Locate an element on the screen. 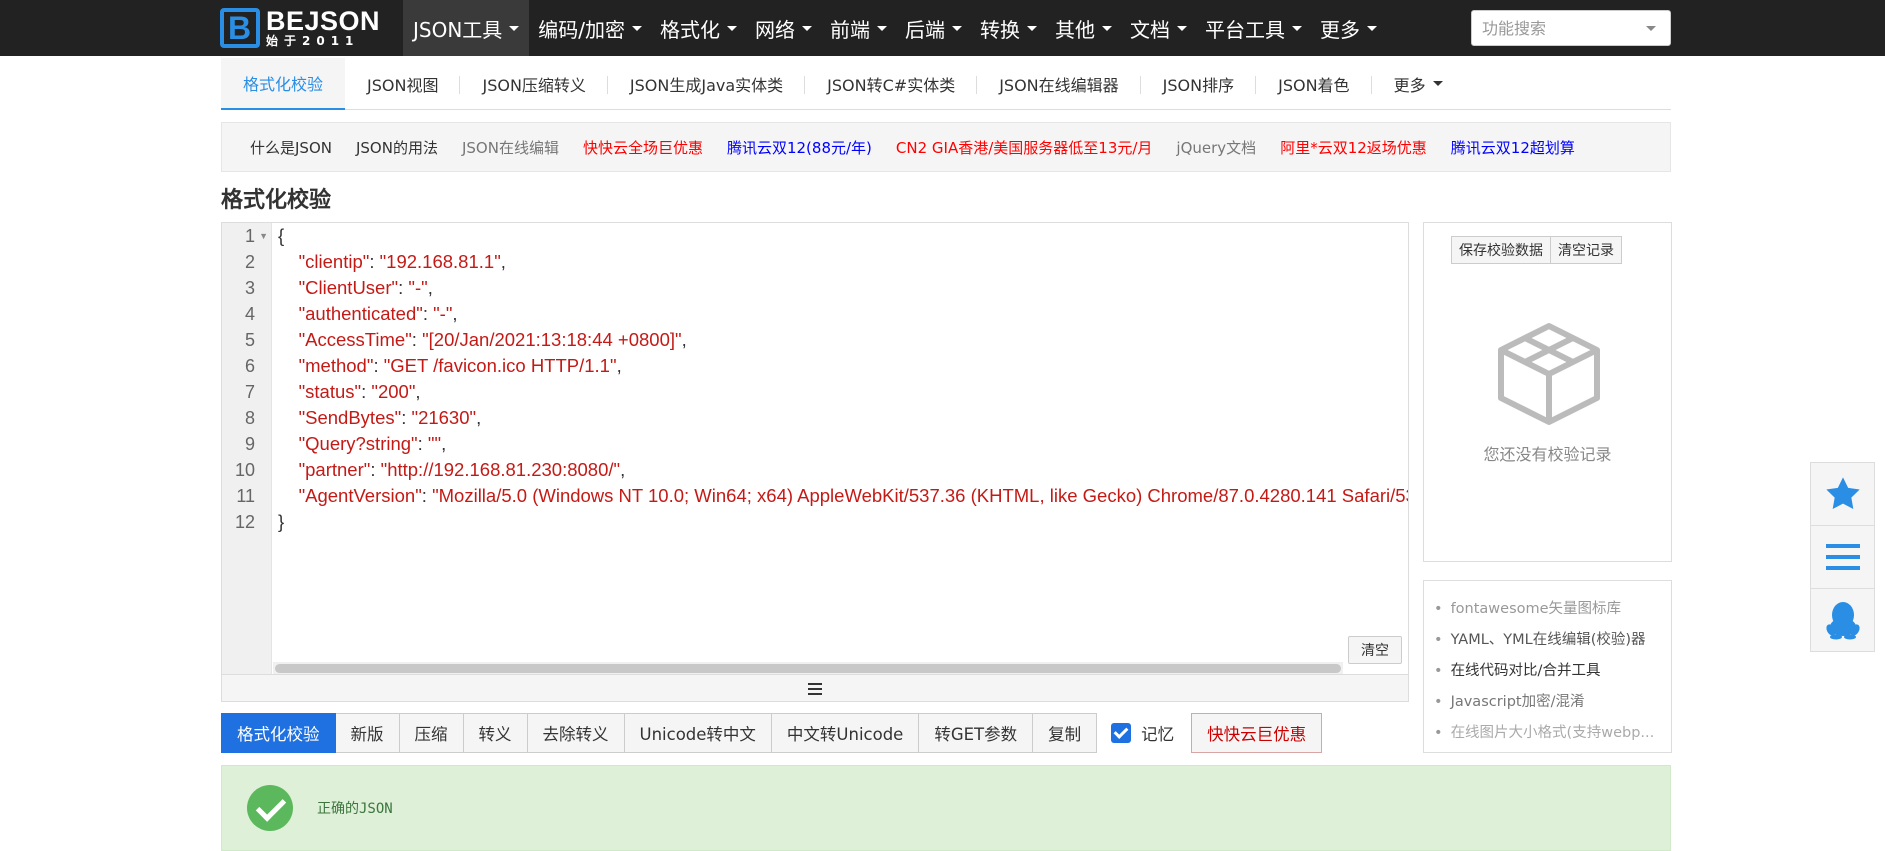 Image resolution: width=1885 pixels, height=851 pixels. action-button-3: 转义 is located at coordinates (495, 733).